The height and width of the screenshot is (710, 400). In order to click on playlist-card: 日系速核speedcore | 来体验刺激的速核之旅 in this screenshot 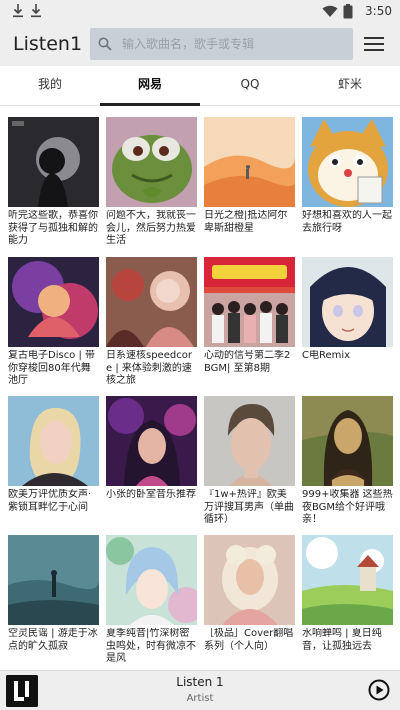, I will do `click(151, 324)`.